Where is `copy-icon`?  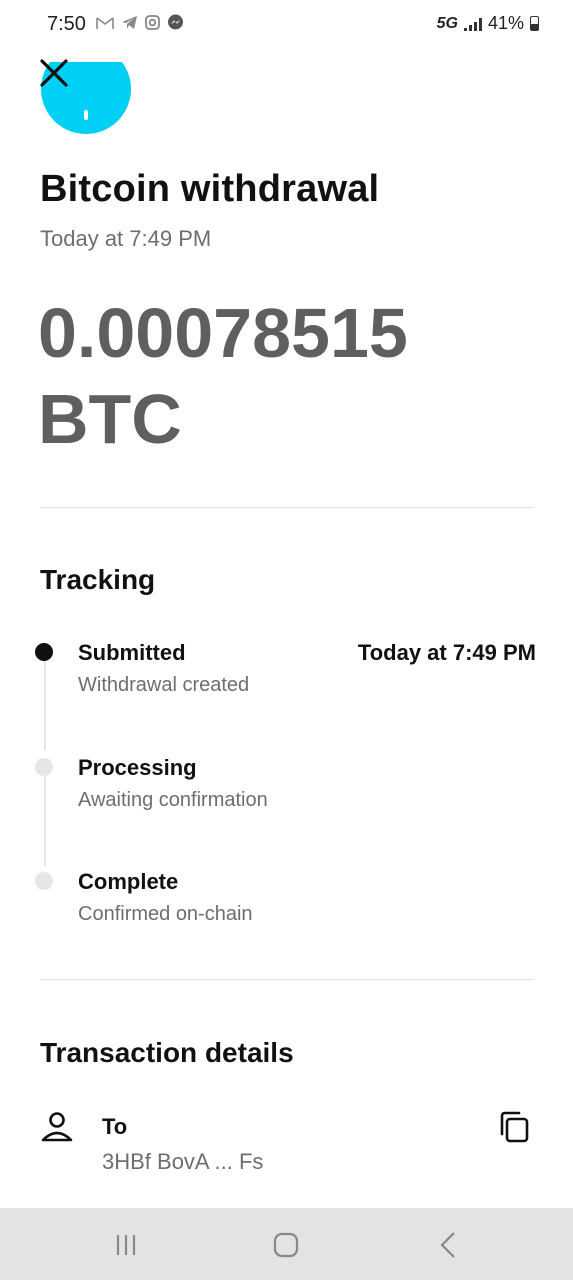 copy-icon is located at coordinates (515, 1127).